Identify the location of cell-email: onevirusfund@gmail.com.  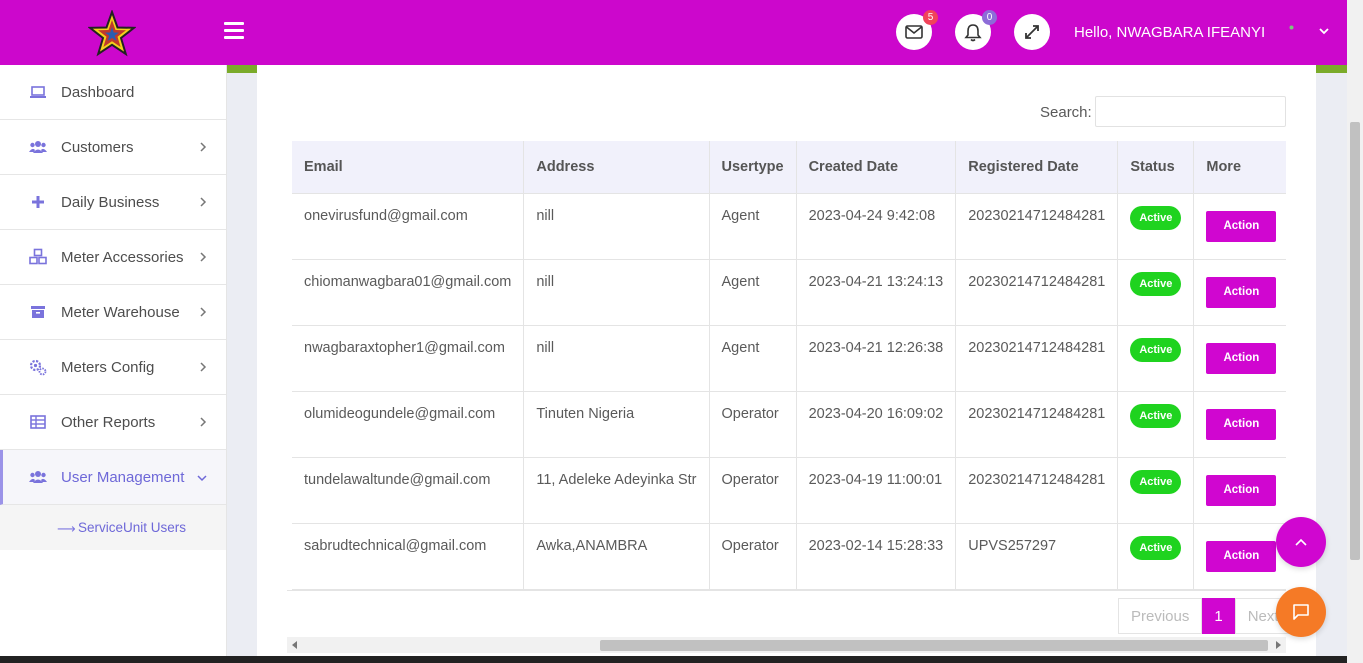
(408, 226).